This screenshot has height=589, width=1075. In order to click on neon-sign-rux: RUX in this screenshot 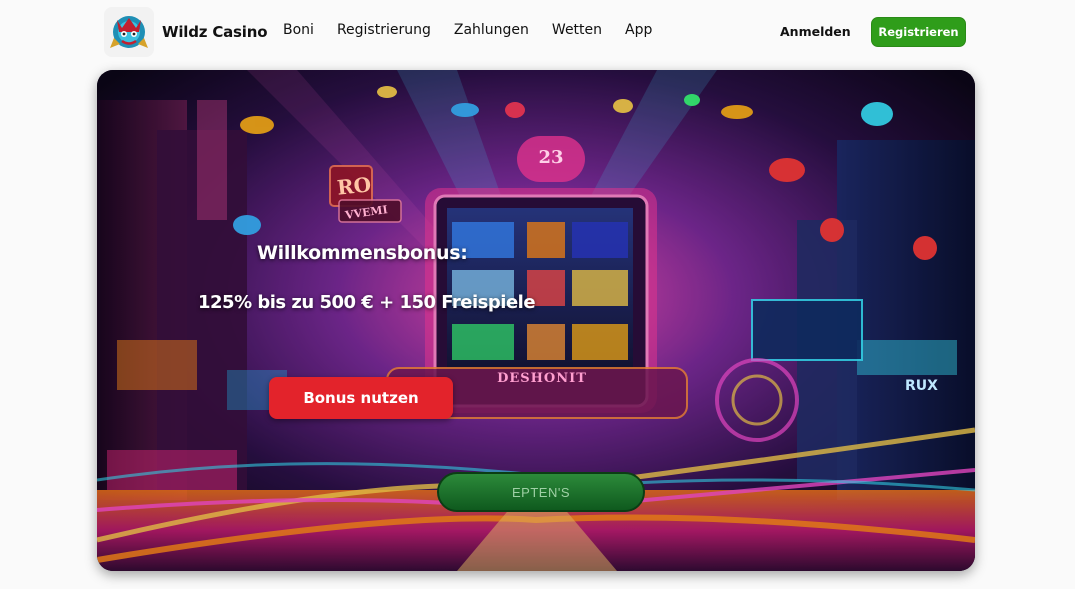, I will do `click(921, 386)`.